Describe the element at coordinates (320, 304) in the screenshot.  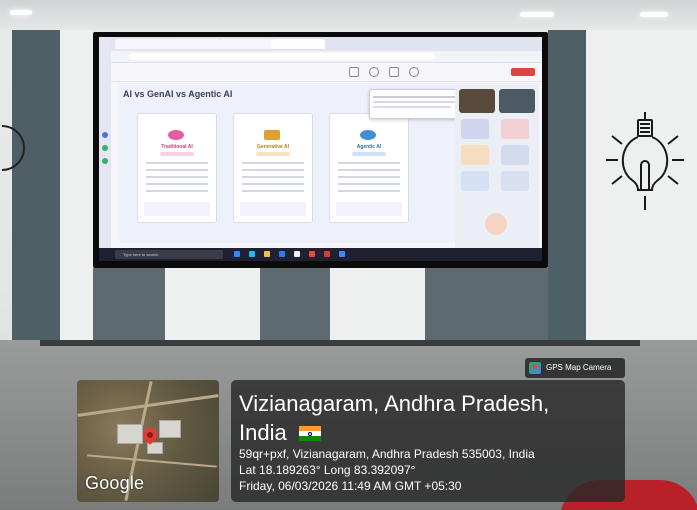
I see `wall-panel-lower` at that location.